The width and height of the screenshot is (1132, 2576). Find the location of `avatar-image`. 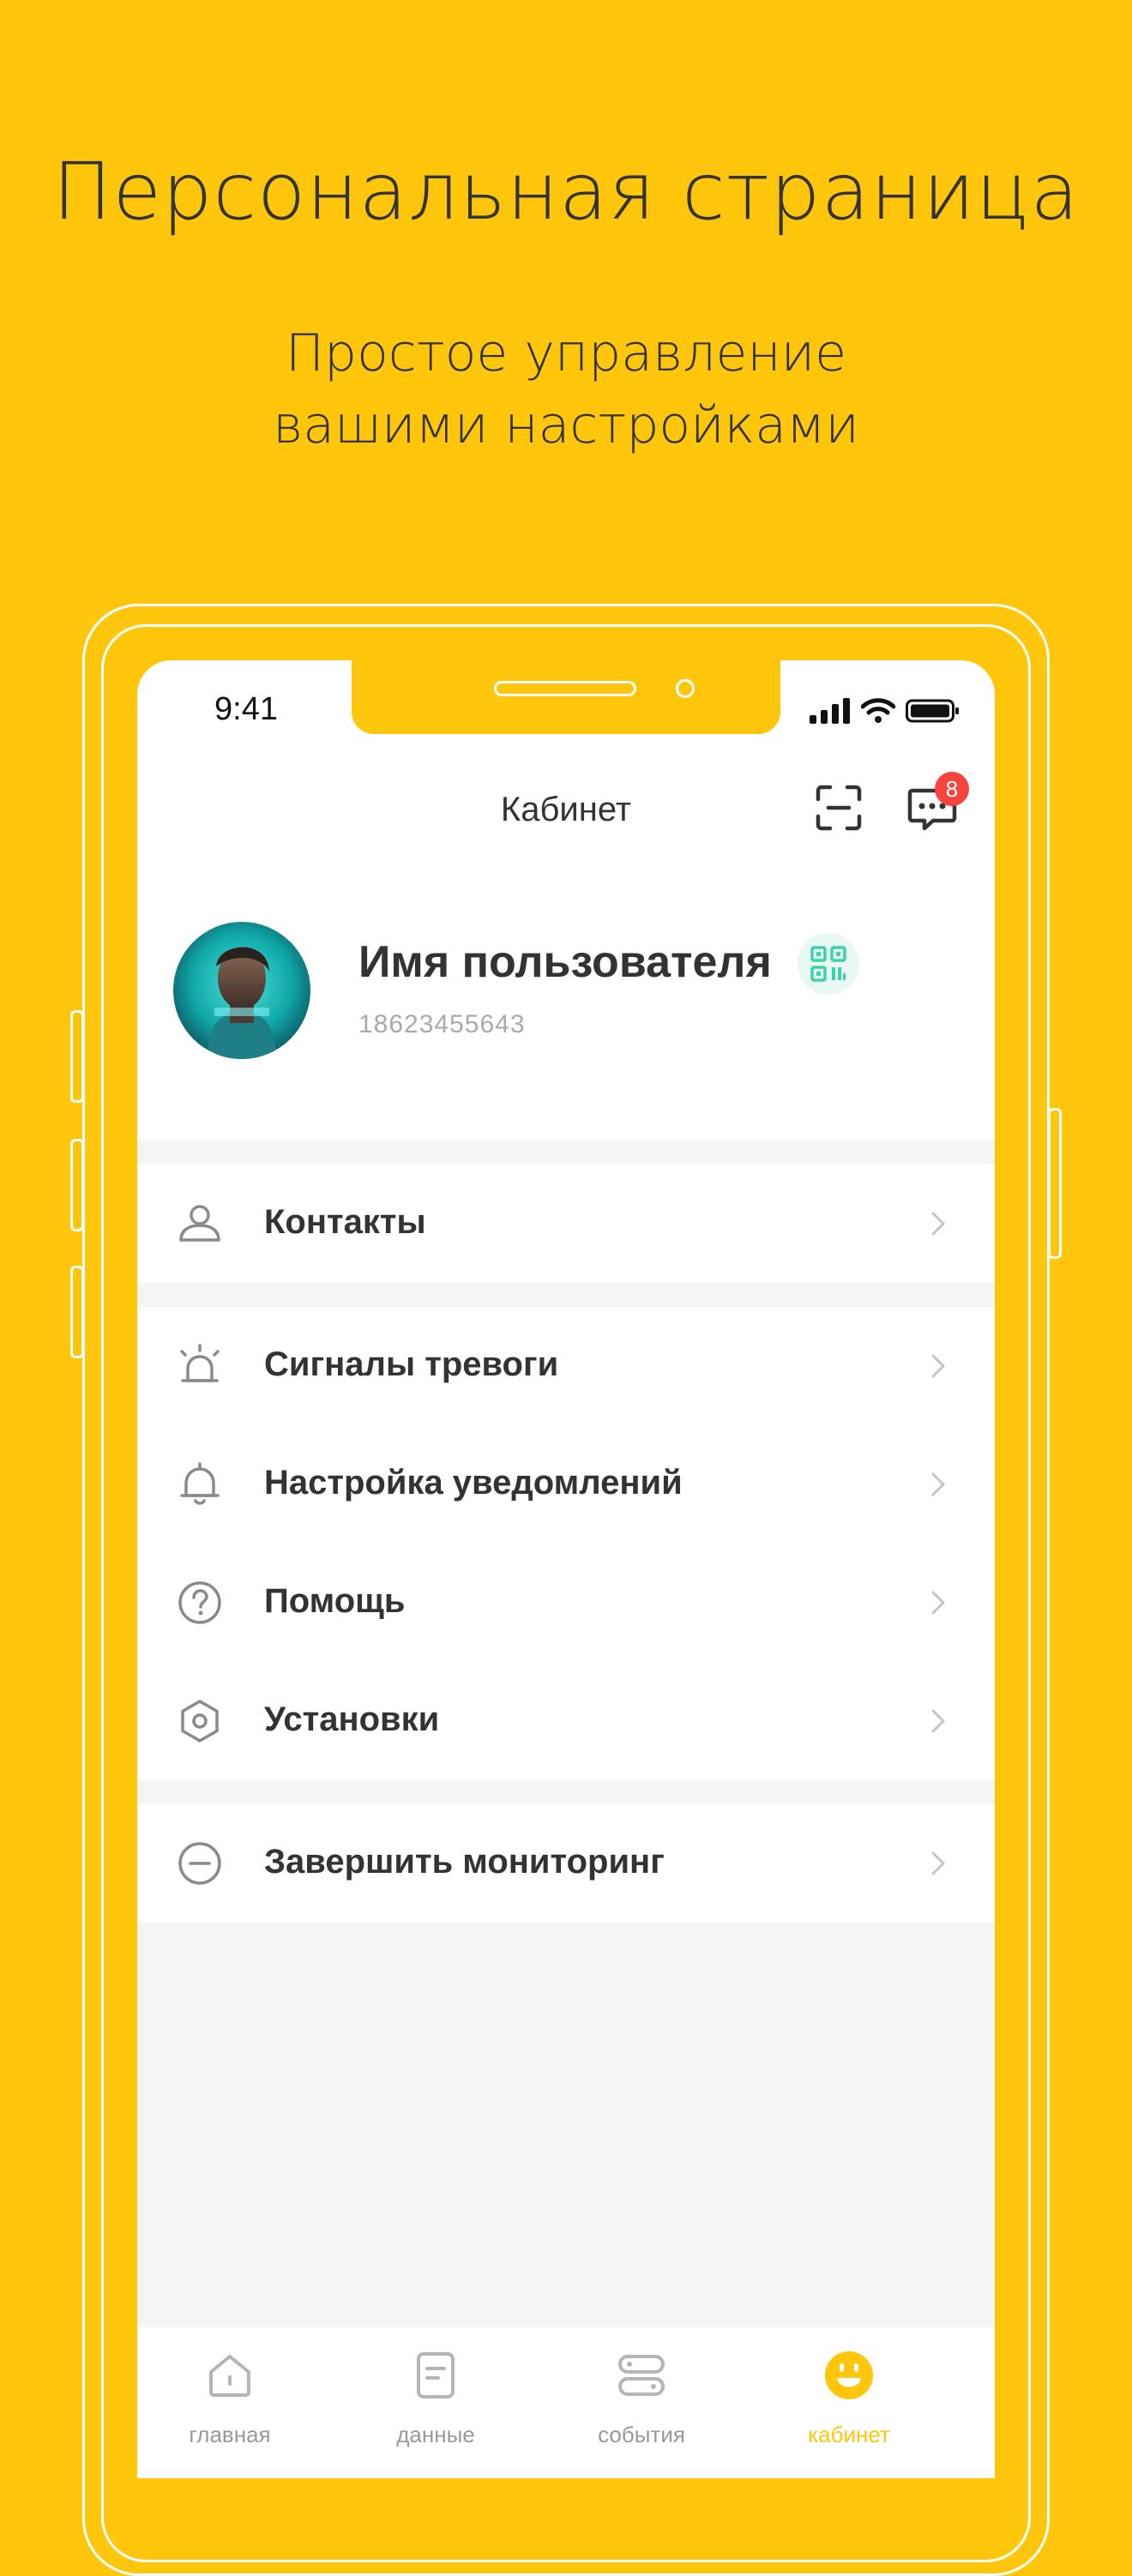

avatar-image is located at coordinates (242, 990).